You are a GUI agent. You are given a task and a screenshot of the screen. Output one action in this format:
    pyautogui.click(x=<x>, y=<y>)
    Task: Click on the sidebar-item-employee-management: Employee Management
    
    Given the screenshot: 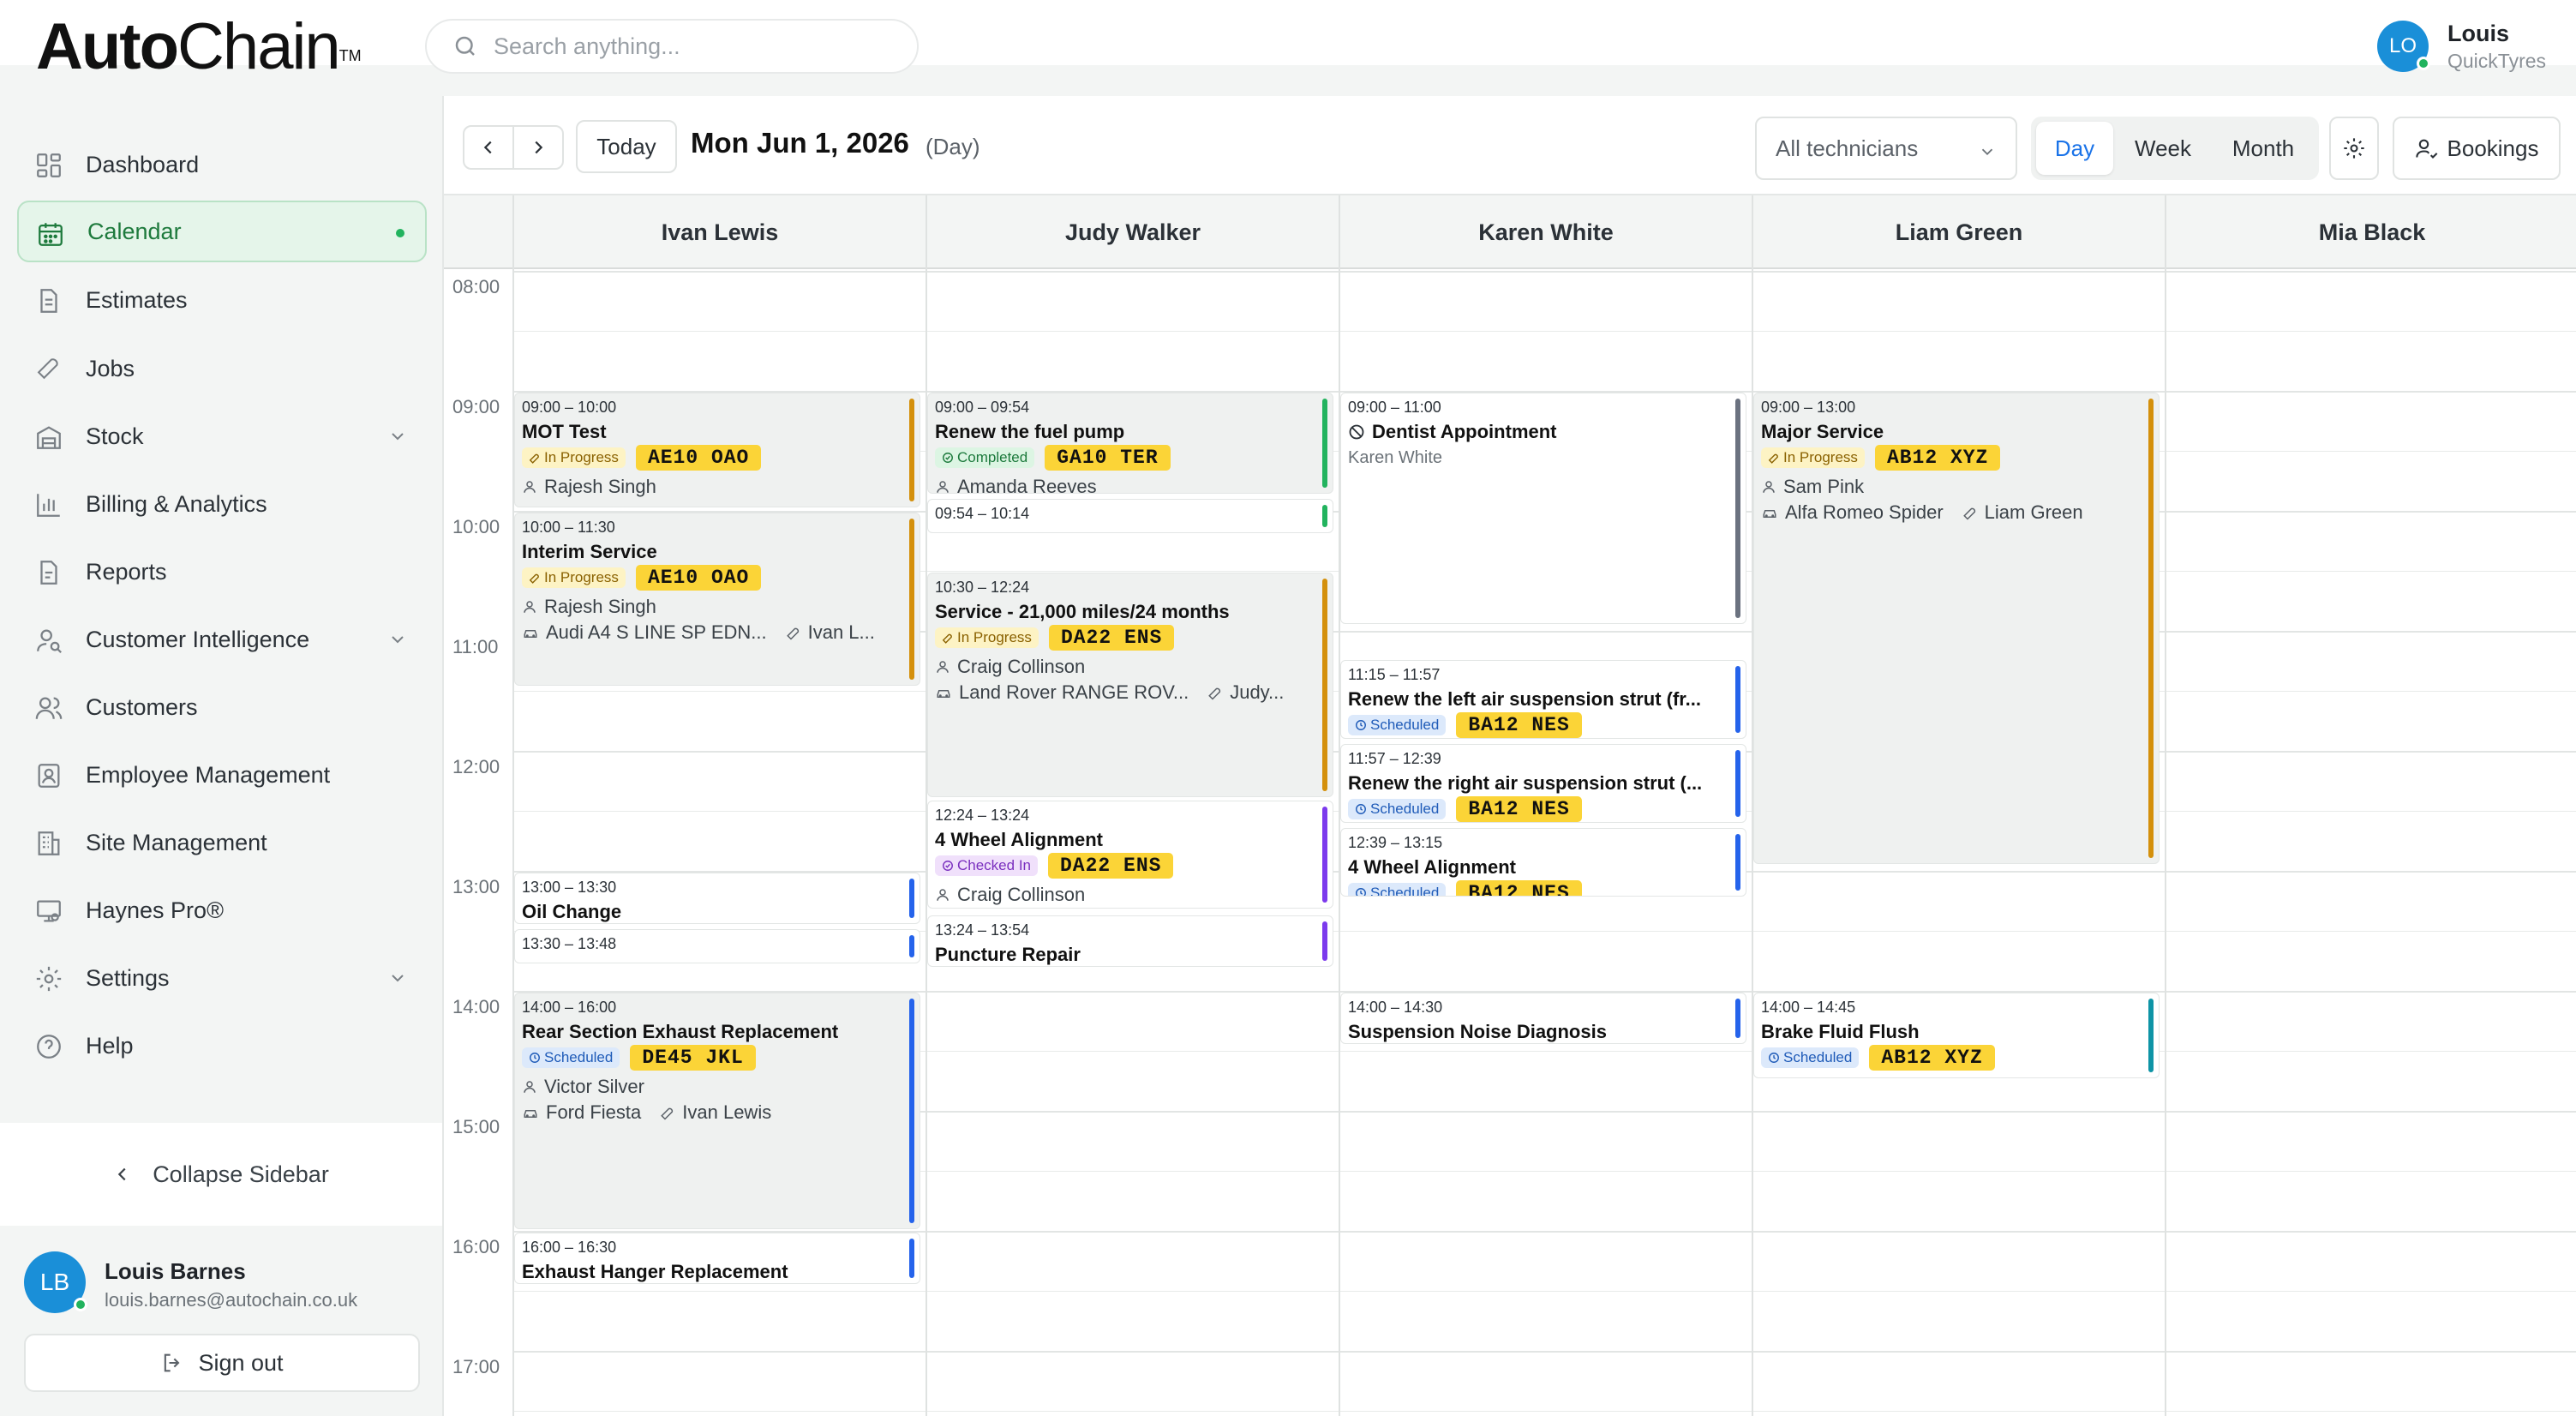 What is the action you would take?
    pyautogui.click(x=222, y=775)
    